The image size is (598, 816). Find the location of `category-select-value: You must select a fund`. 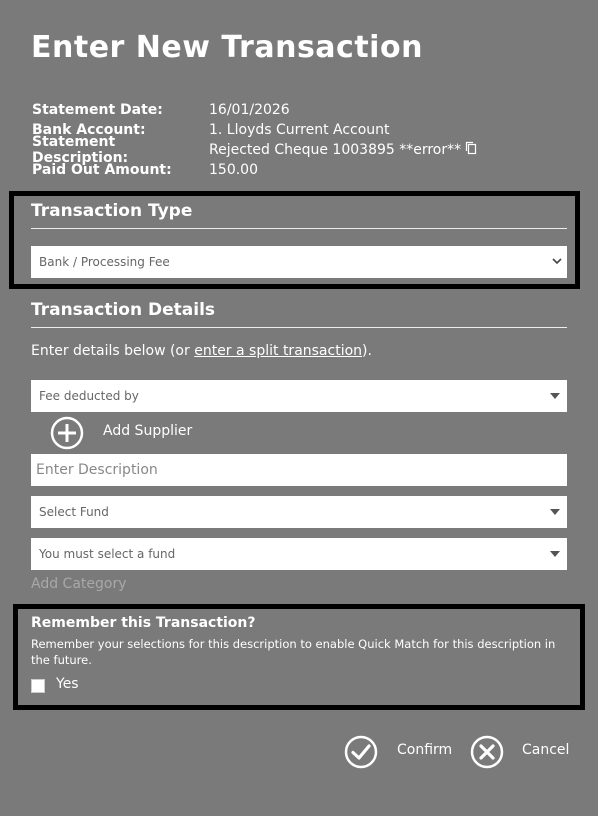

category-select-value: You must select a fund is located at coordinates (107, 554).